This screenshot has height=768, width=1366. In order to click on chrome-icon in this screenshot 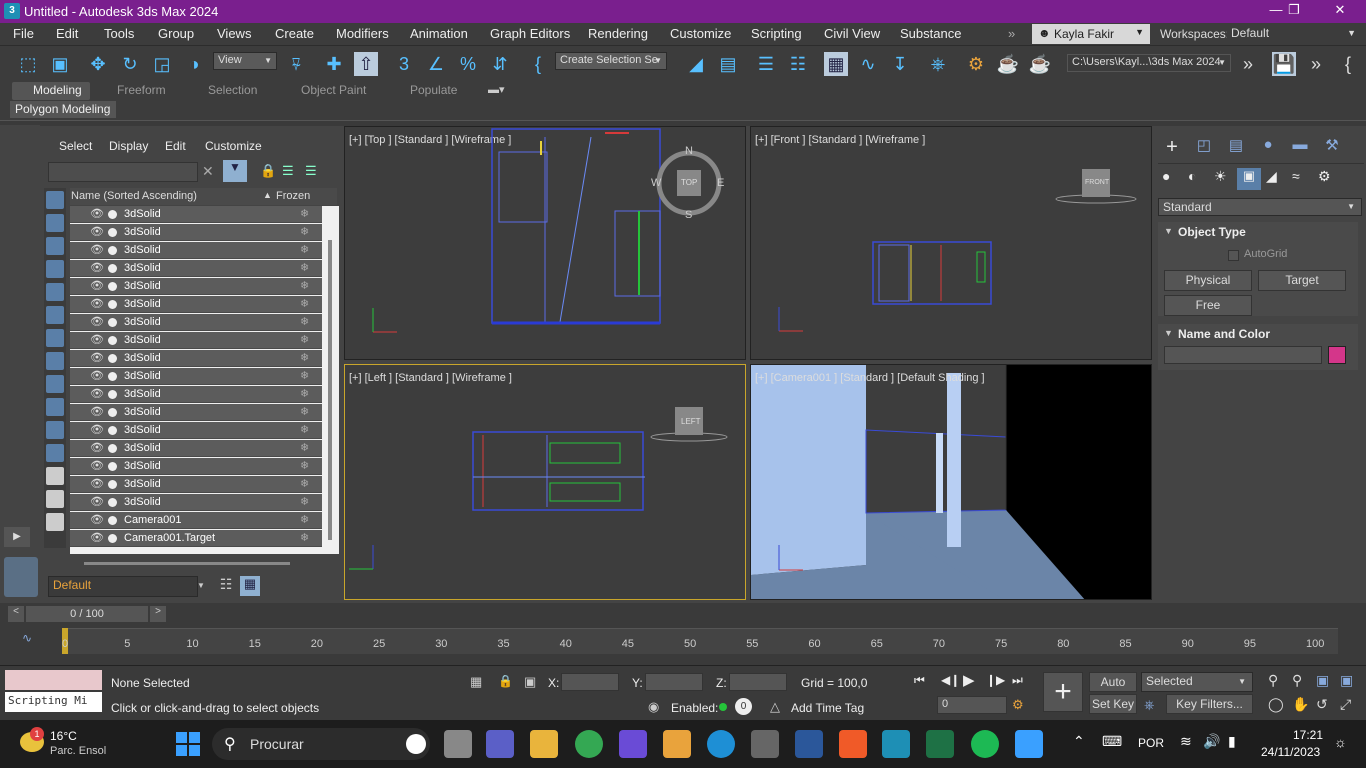, I will do `click(589, 744)`.